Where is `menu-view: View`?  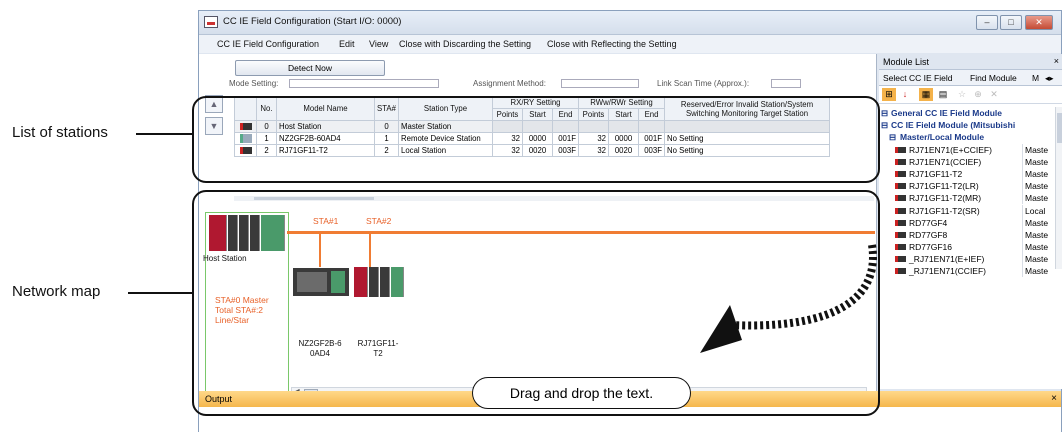 menu-view: View is located at coordinates (378, 44).